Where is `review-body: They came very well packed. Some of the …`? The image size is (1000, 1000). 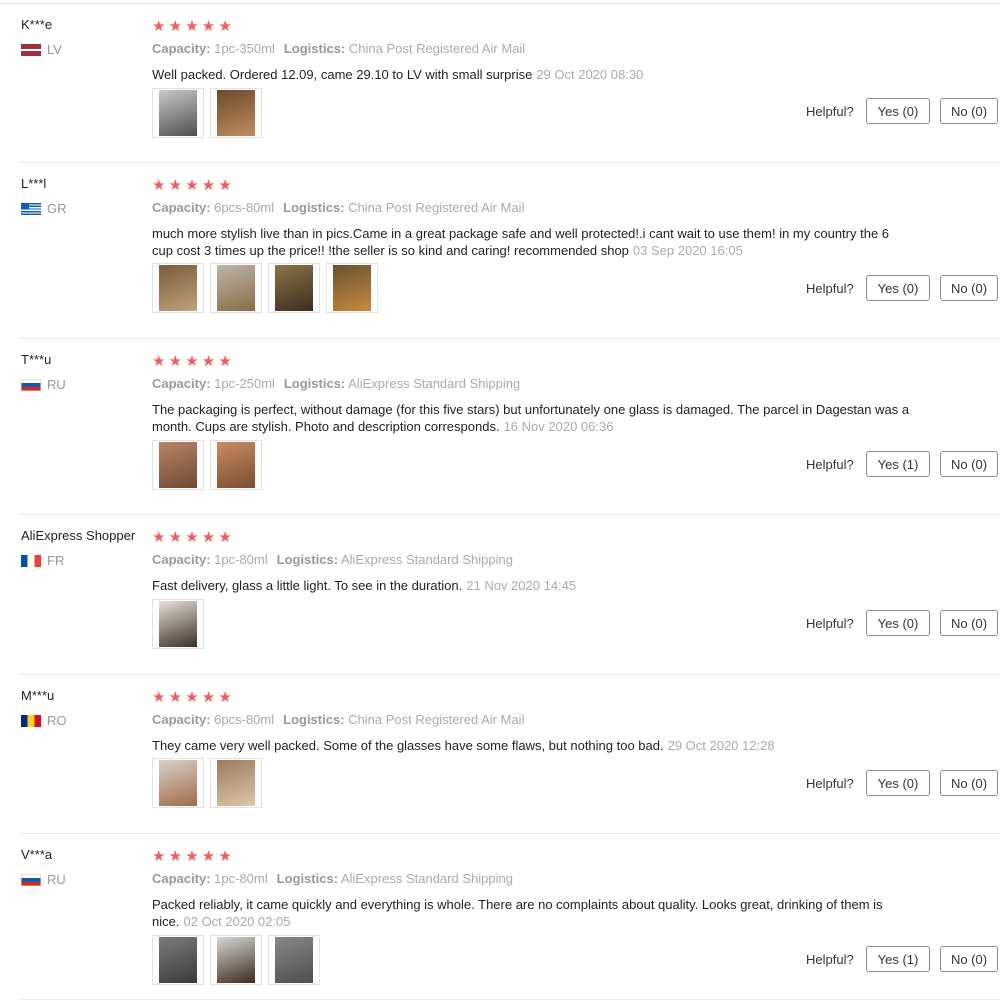
review-body: They came very well packed. Some of the … is located at coordinates (408, 745).